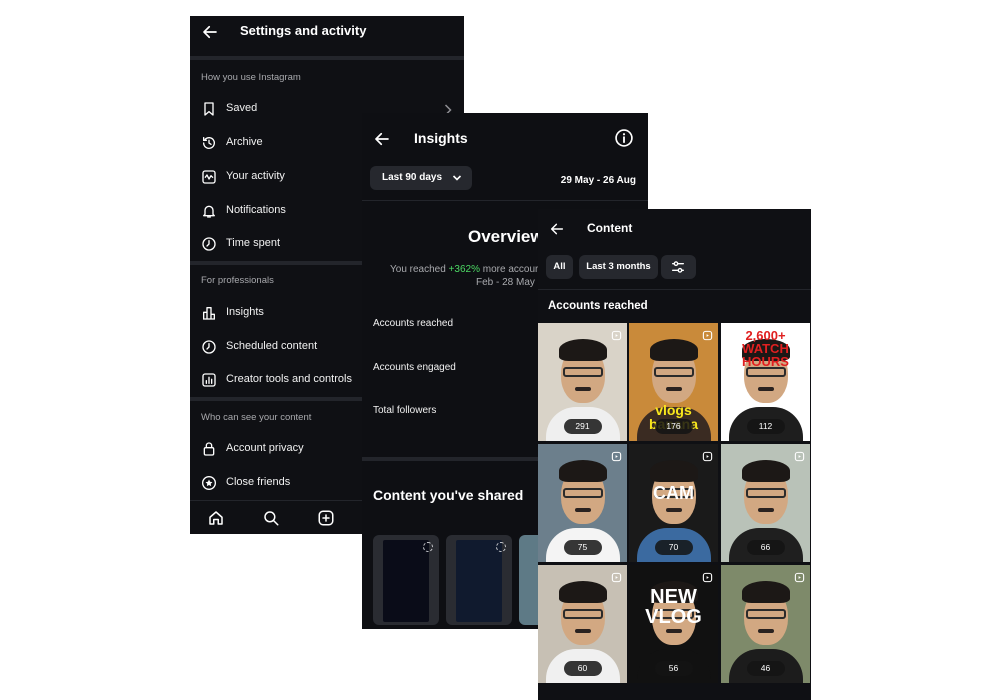 The width and height of the screenshot is (1000, 700). Describe the element at coordinates (251, 77) in the screenshot. I see `section-heading-usage: How you use Instagram` at that location.